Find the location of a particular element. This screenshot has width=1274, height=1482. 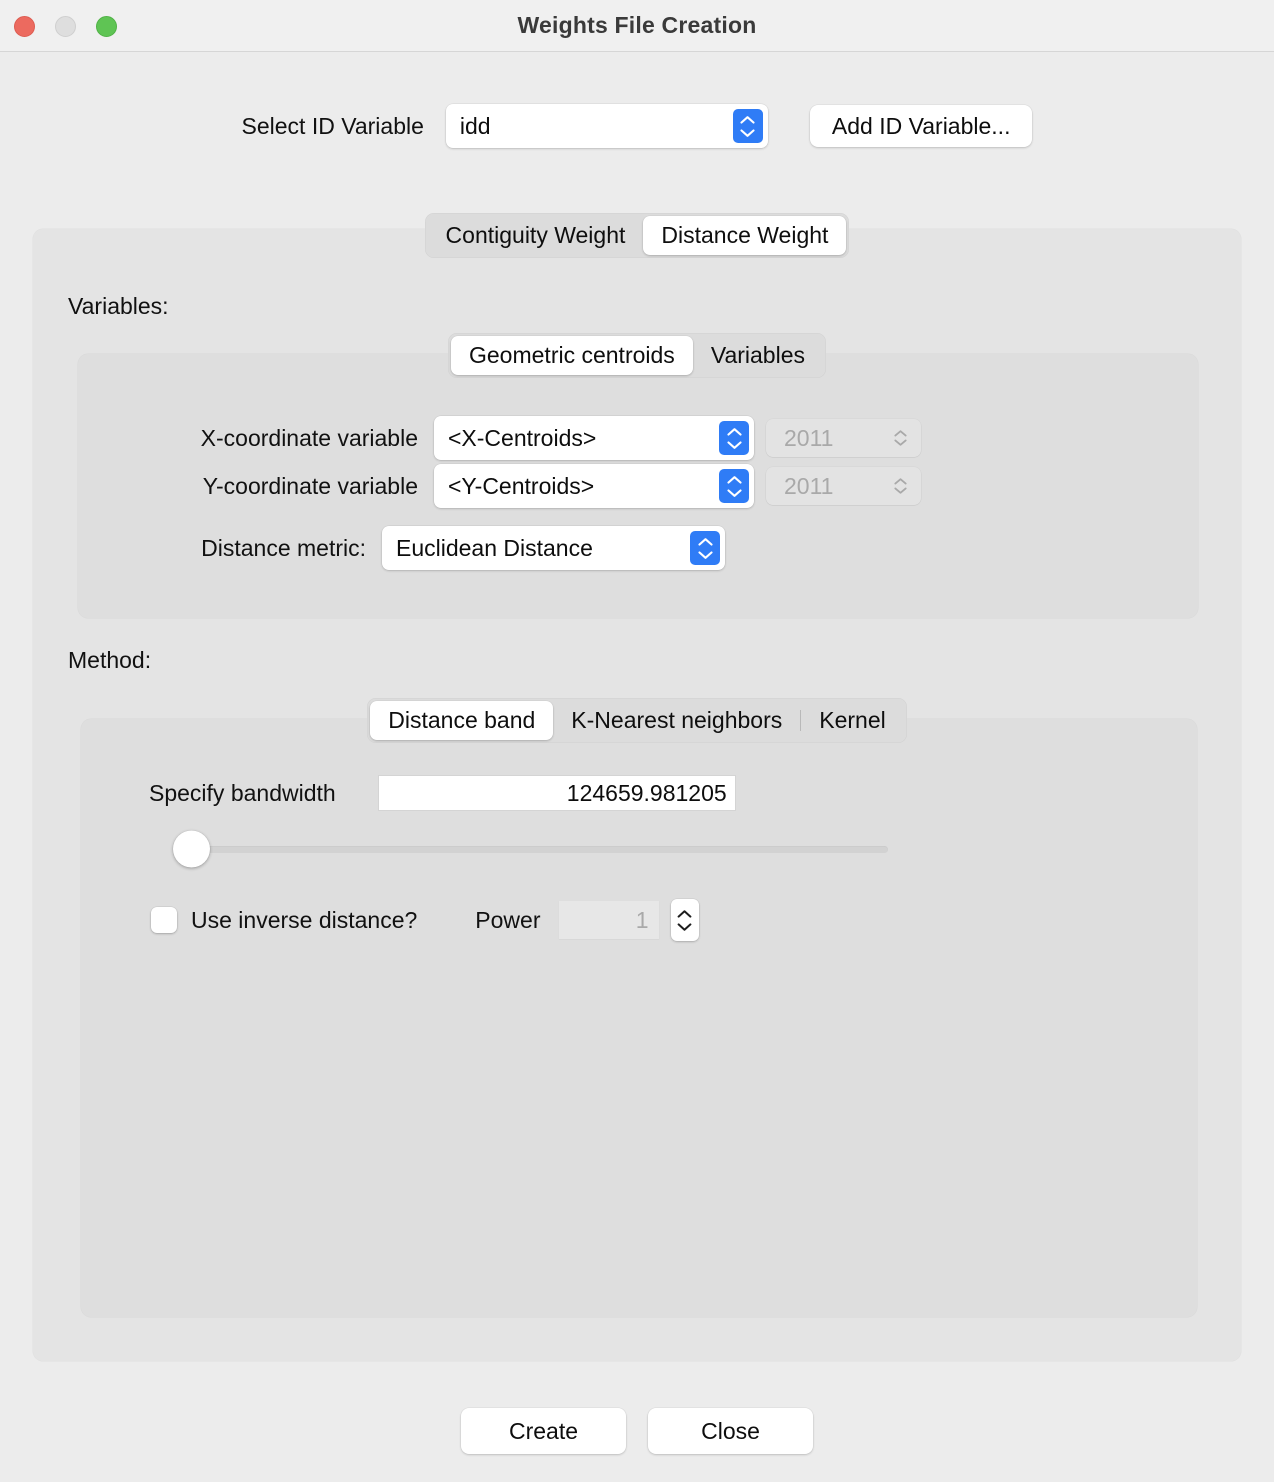

y-coordinate-row: Y-coordinate variable <Y-Centroids> 2011 is located at coordinates (539, 486).